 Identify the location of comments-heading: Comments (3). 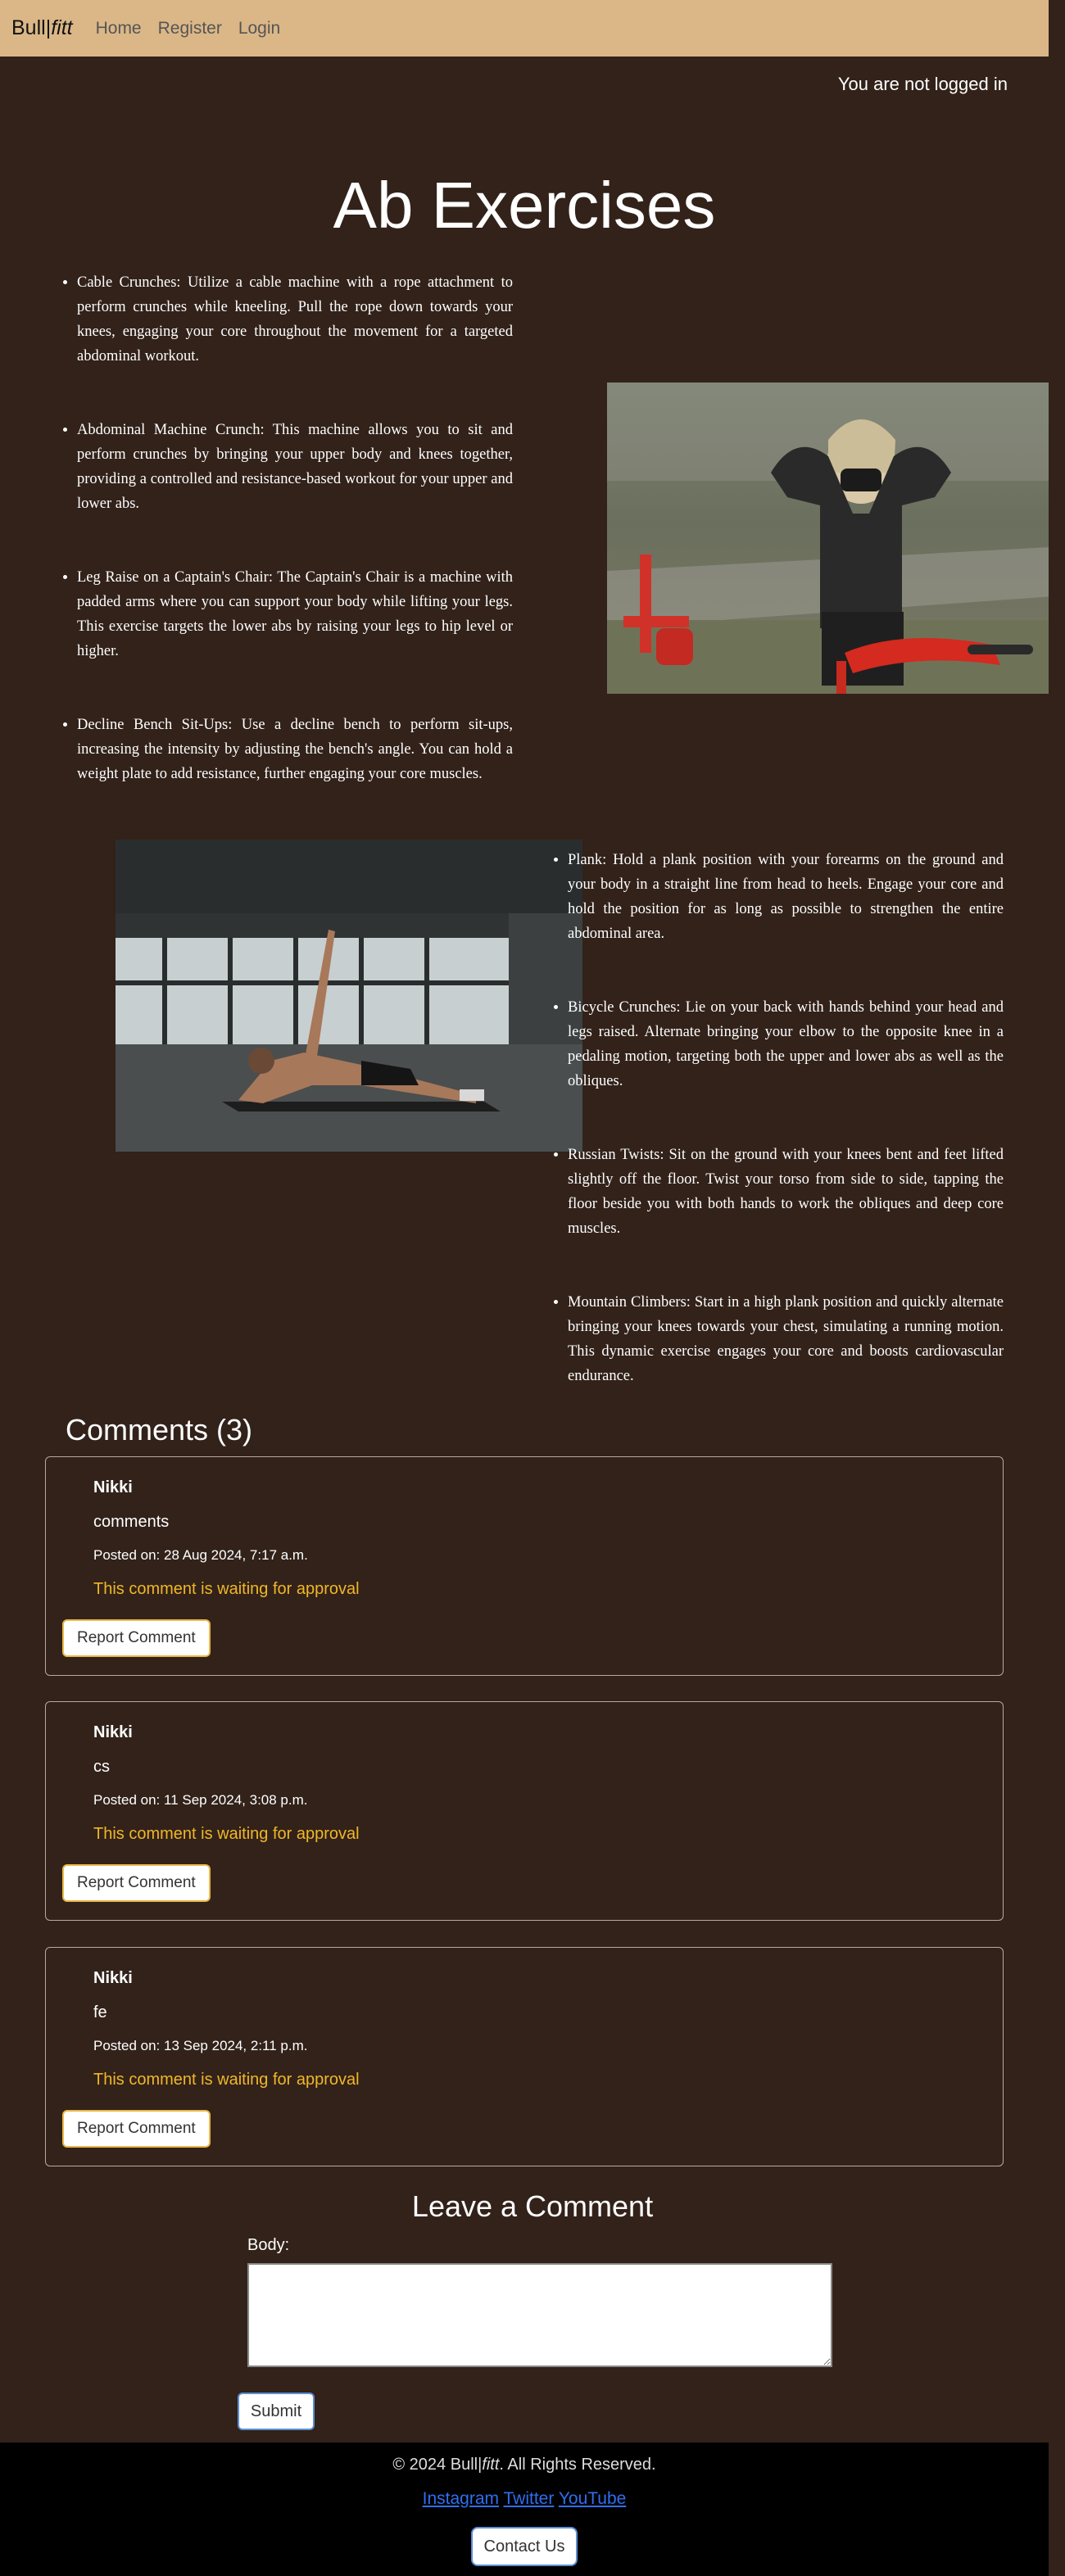
(160, 1429).